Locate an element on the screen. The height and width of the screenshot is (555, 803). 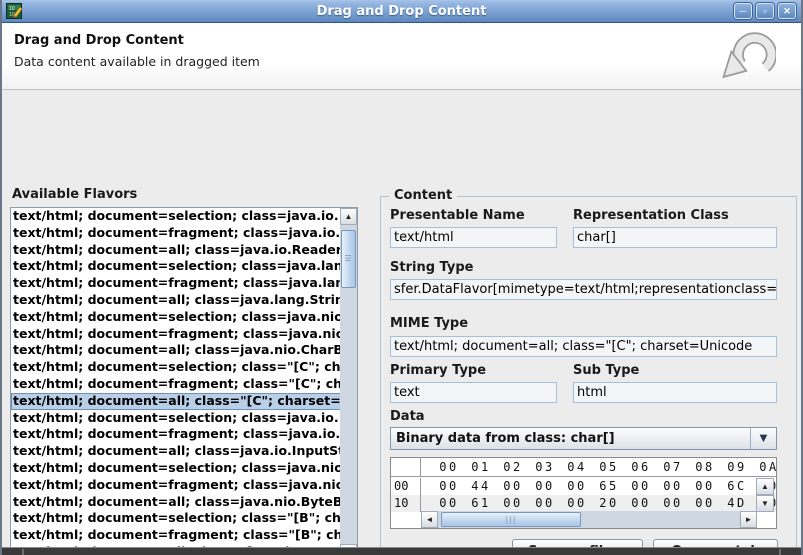
chevron-down-icon: ▼ is located at coordinates (763, 438).